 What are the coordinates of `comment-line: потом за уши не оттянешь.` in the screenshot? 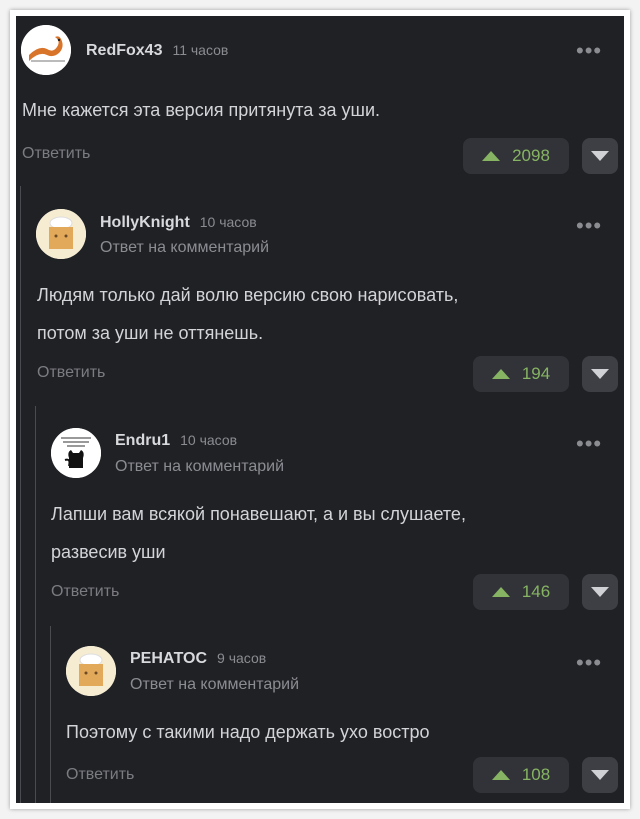 It's located at (150, 333).